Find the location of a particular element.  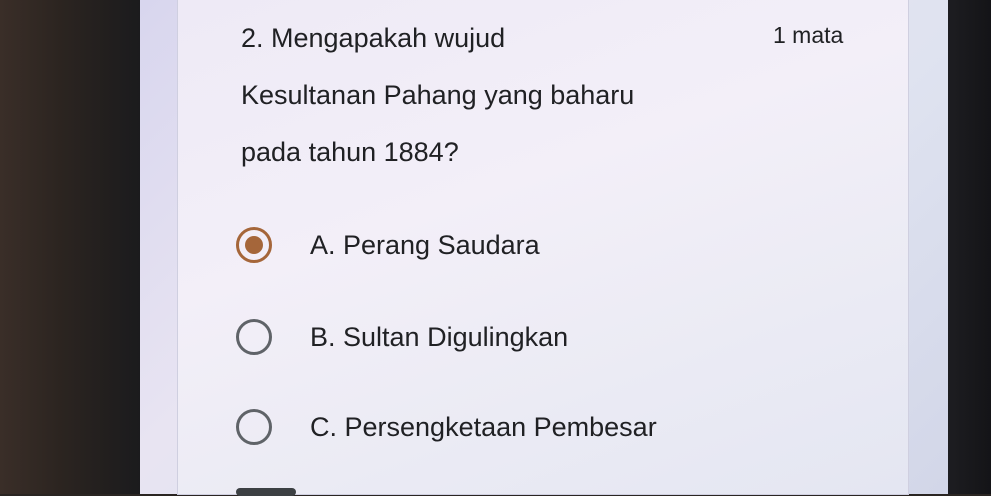

option-a: A. Perang Saudara is located at coordinates (388, 245).